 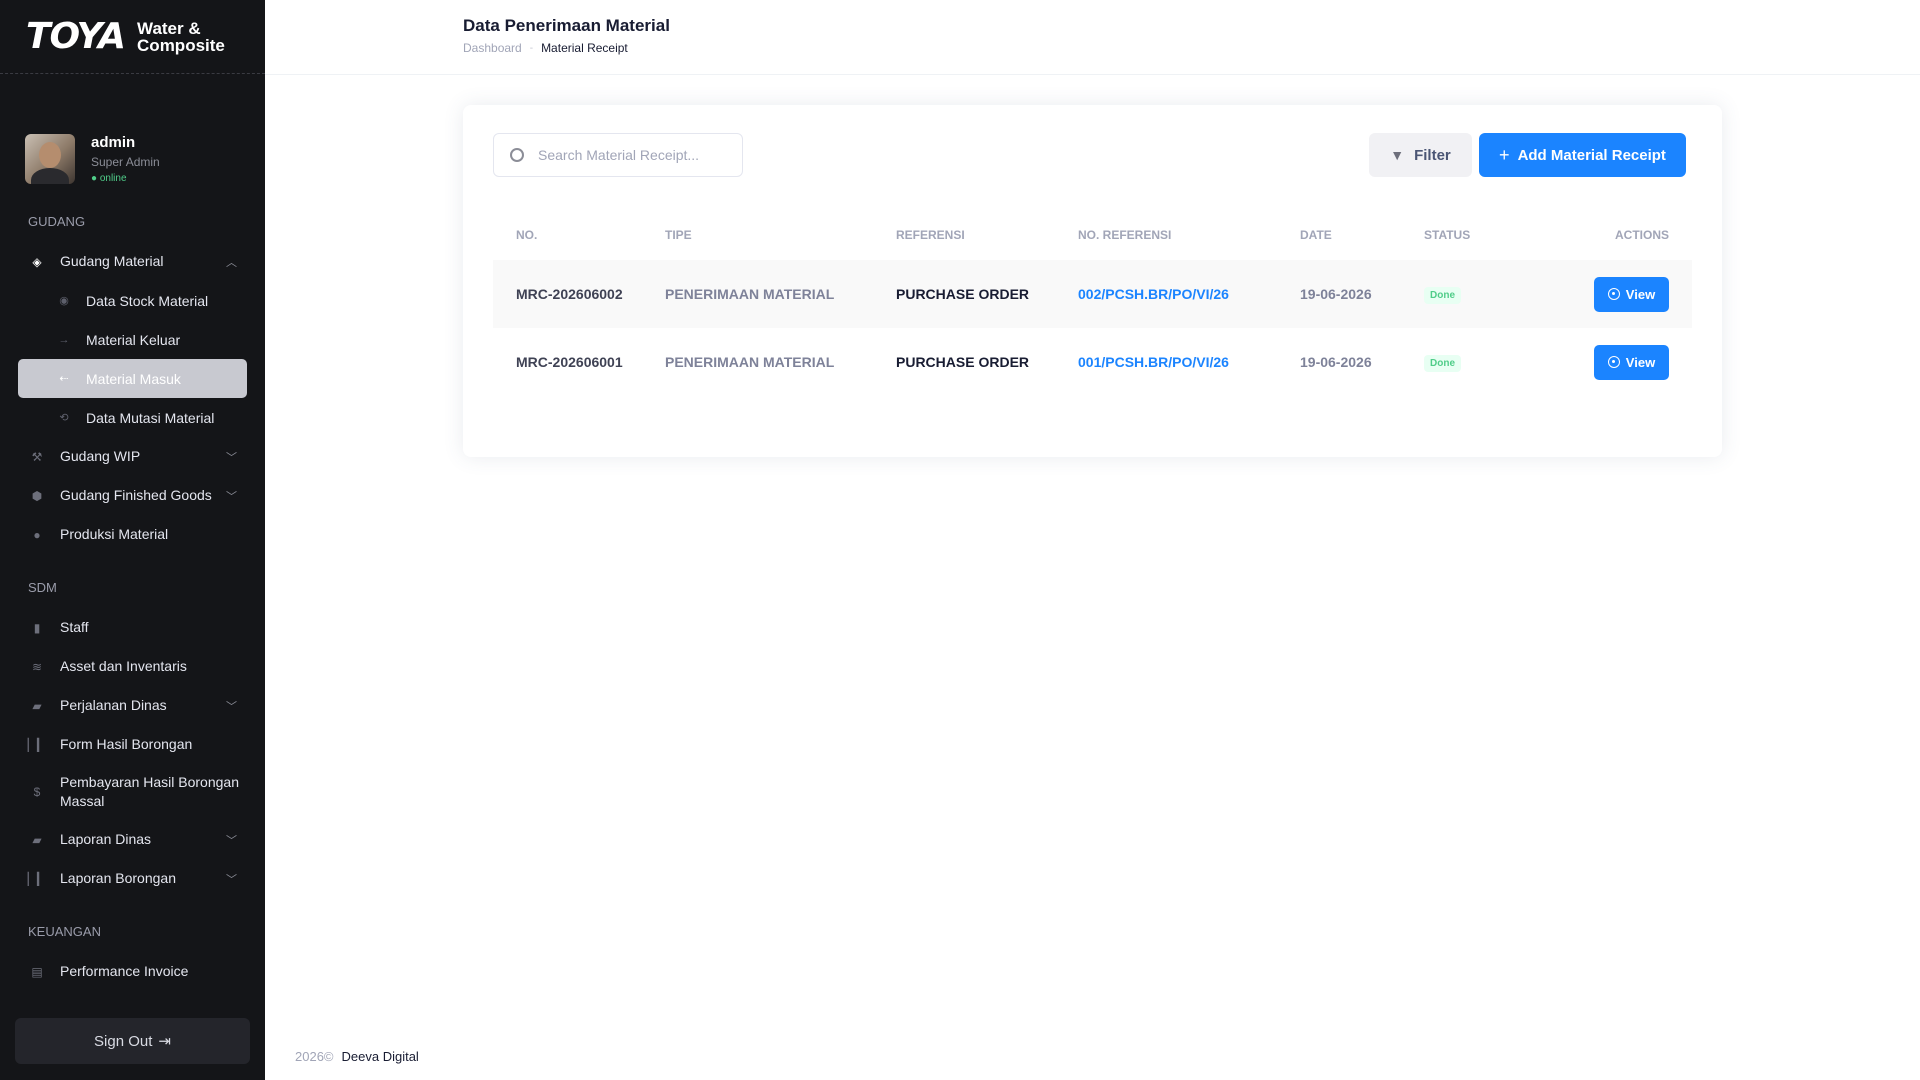 I want to click on briefcase-icon: ▰, so click(x=37, y=839).